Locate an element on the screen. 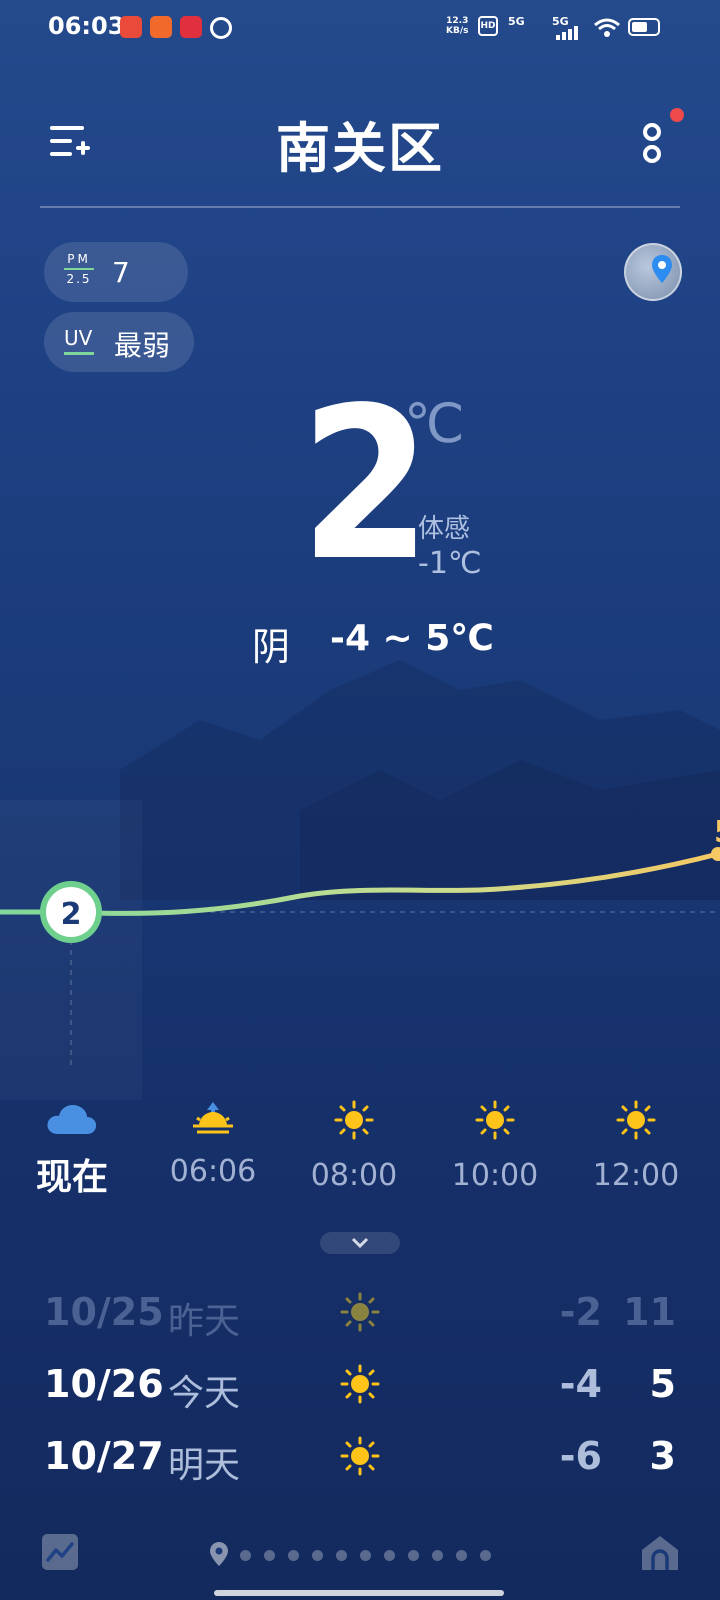  hourly-item: 10:00 is located at coordinates (495, 1146).